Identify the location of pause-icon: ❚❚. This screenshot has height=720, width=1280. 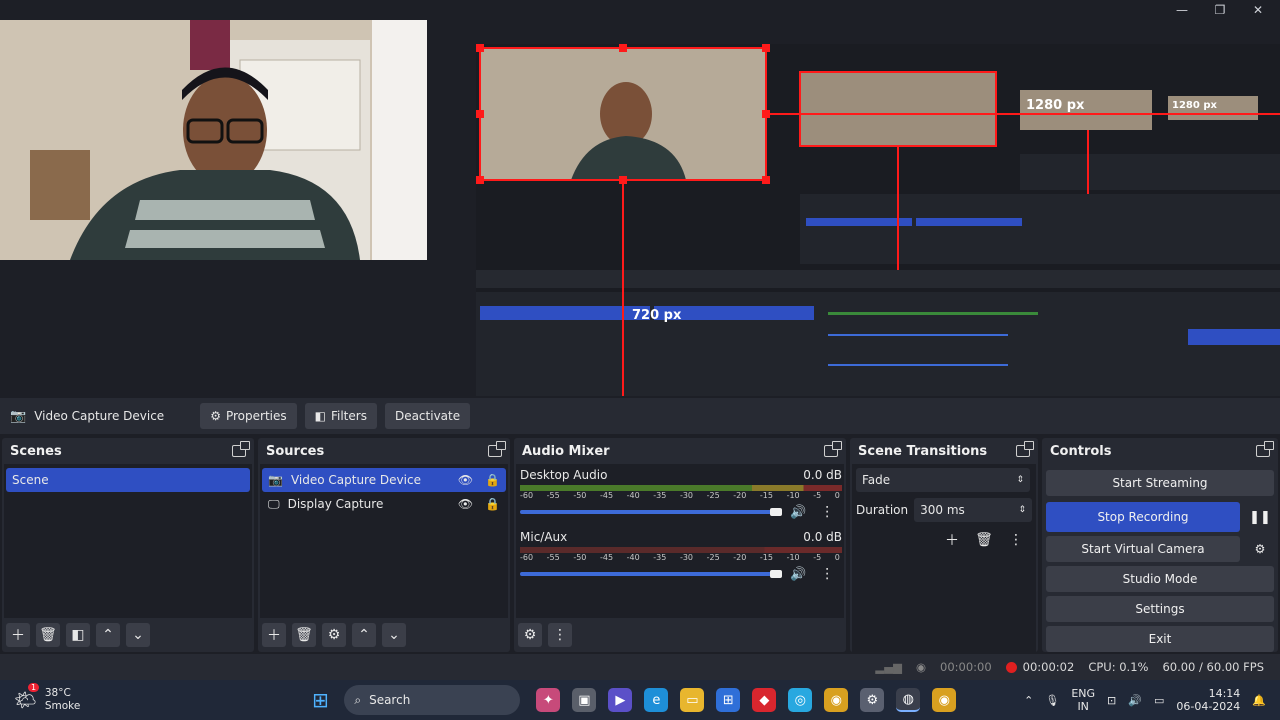
(1260, 517).